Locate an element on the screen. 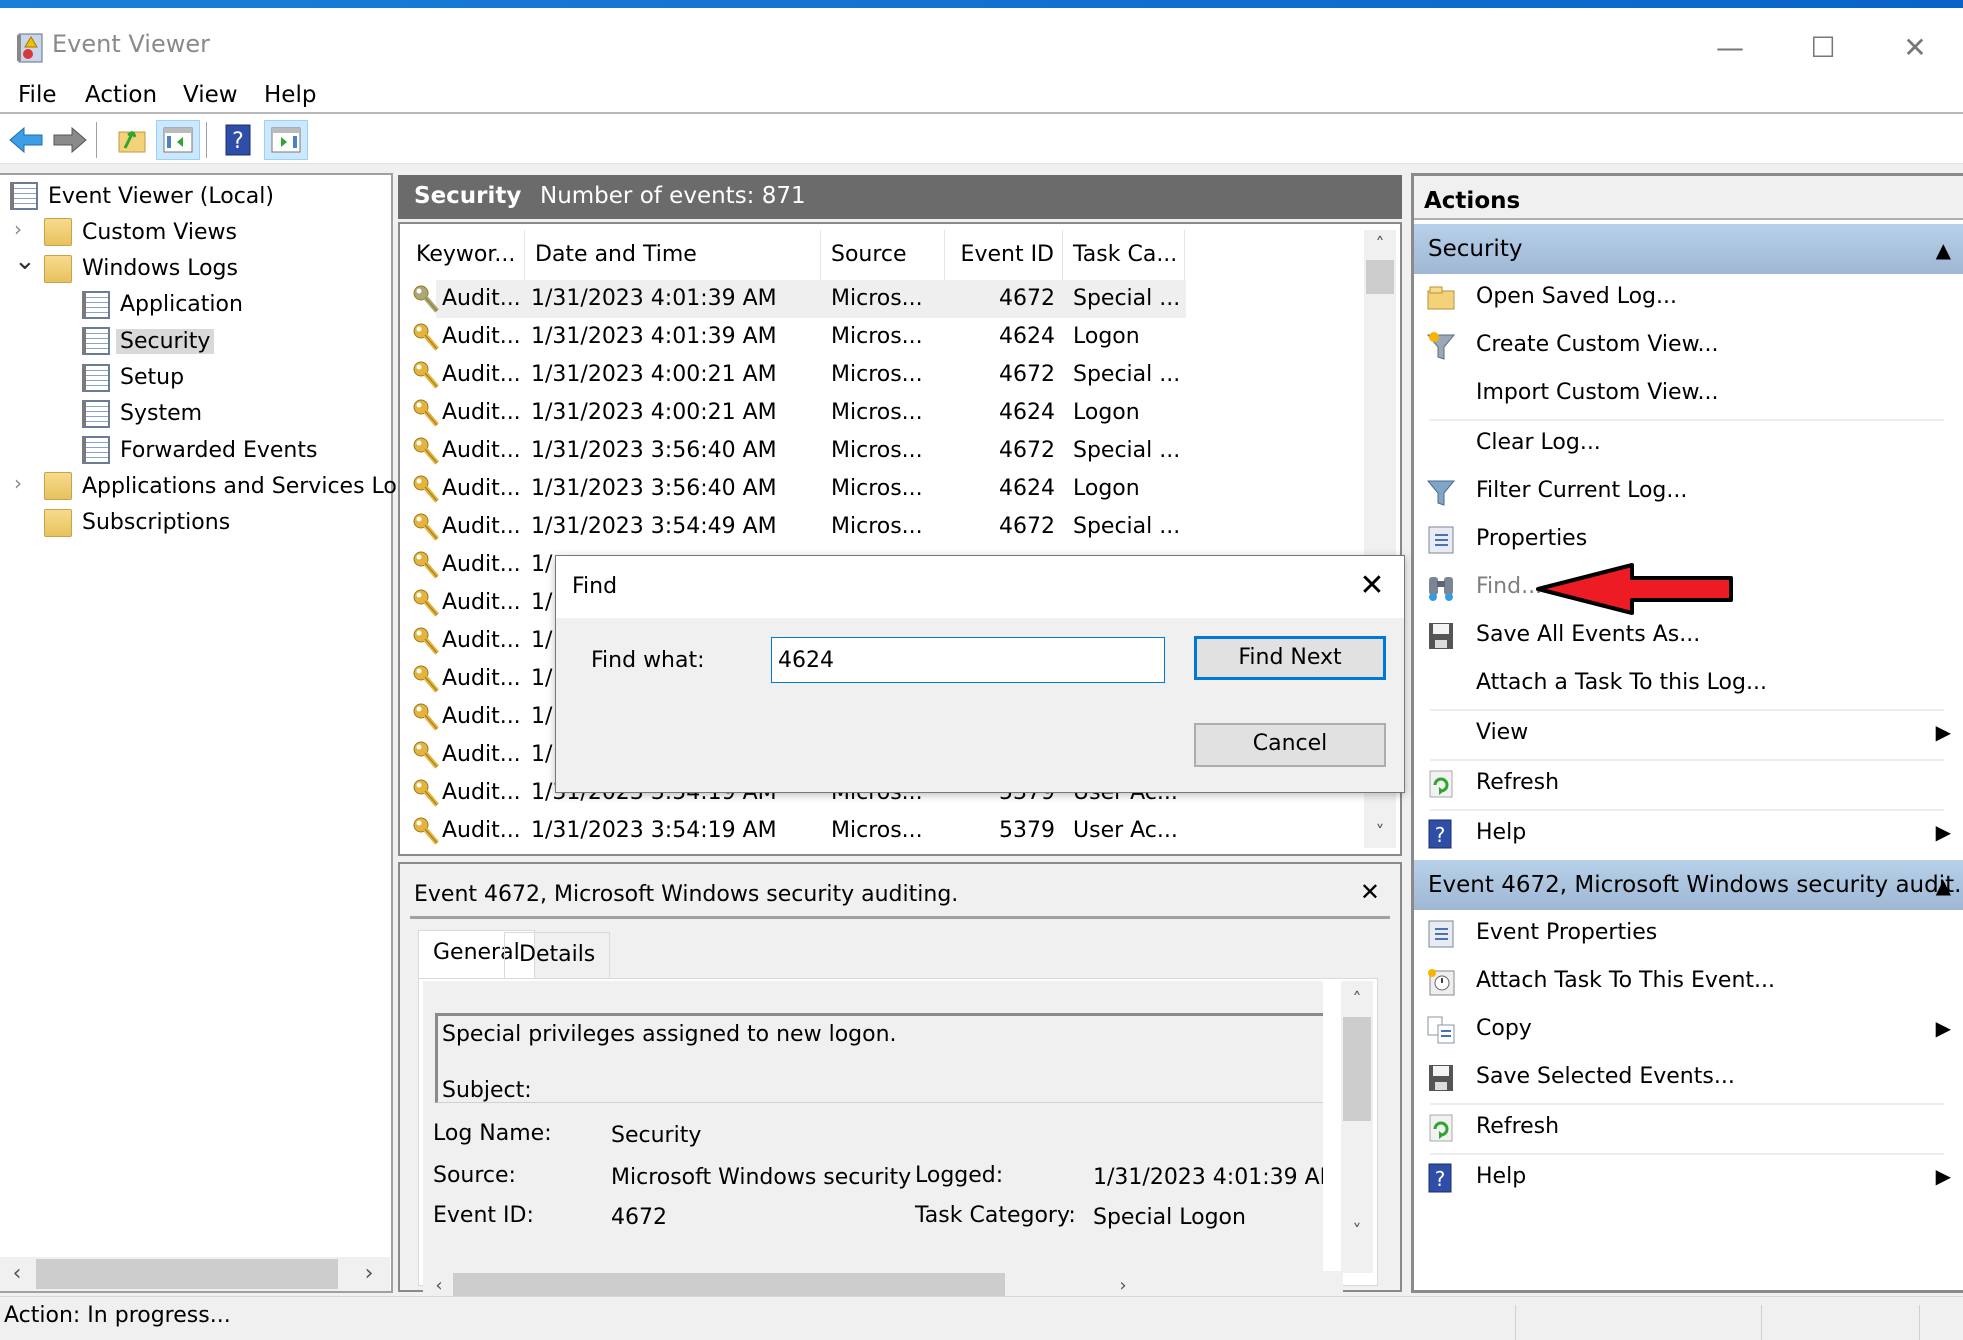 The image size is (1963, 1340). find-what-input is located at coordinates (968, 660).